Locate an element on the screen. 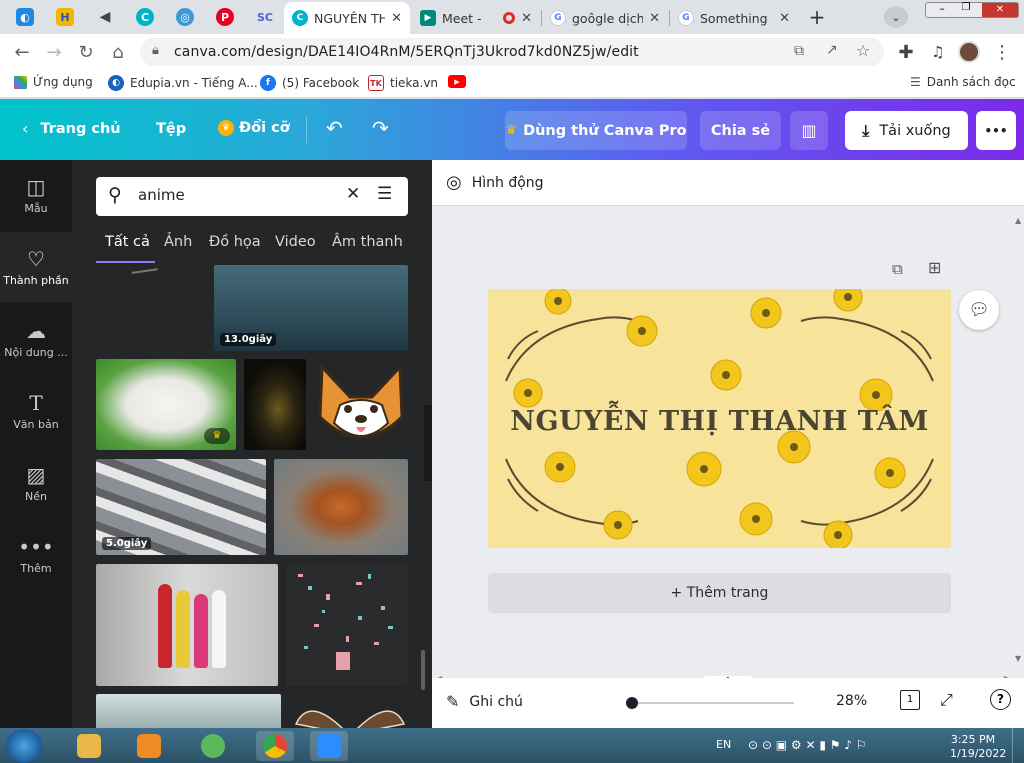  tab-audio: Âm thanh is located at coordinates (367, 242).